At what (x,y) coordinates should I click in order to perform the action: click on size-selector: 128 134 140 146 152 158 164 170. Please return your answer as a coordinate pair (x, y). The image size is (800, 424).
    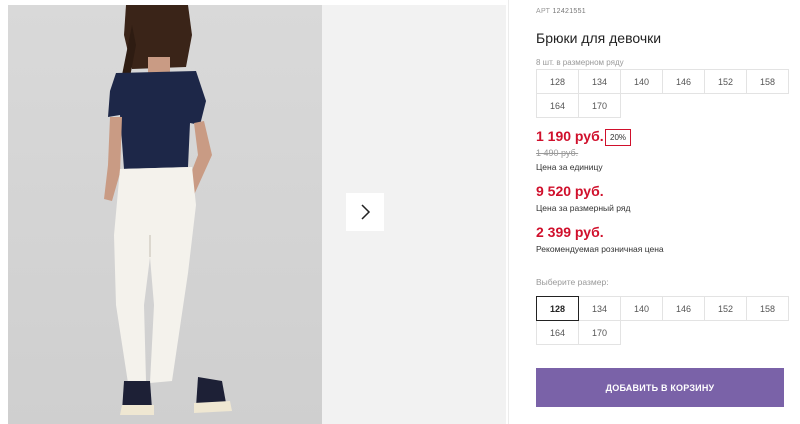
    Looking at the image, I should click on (662, 320).